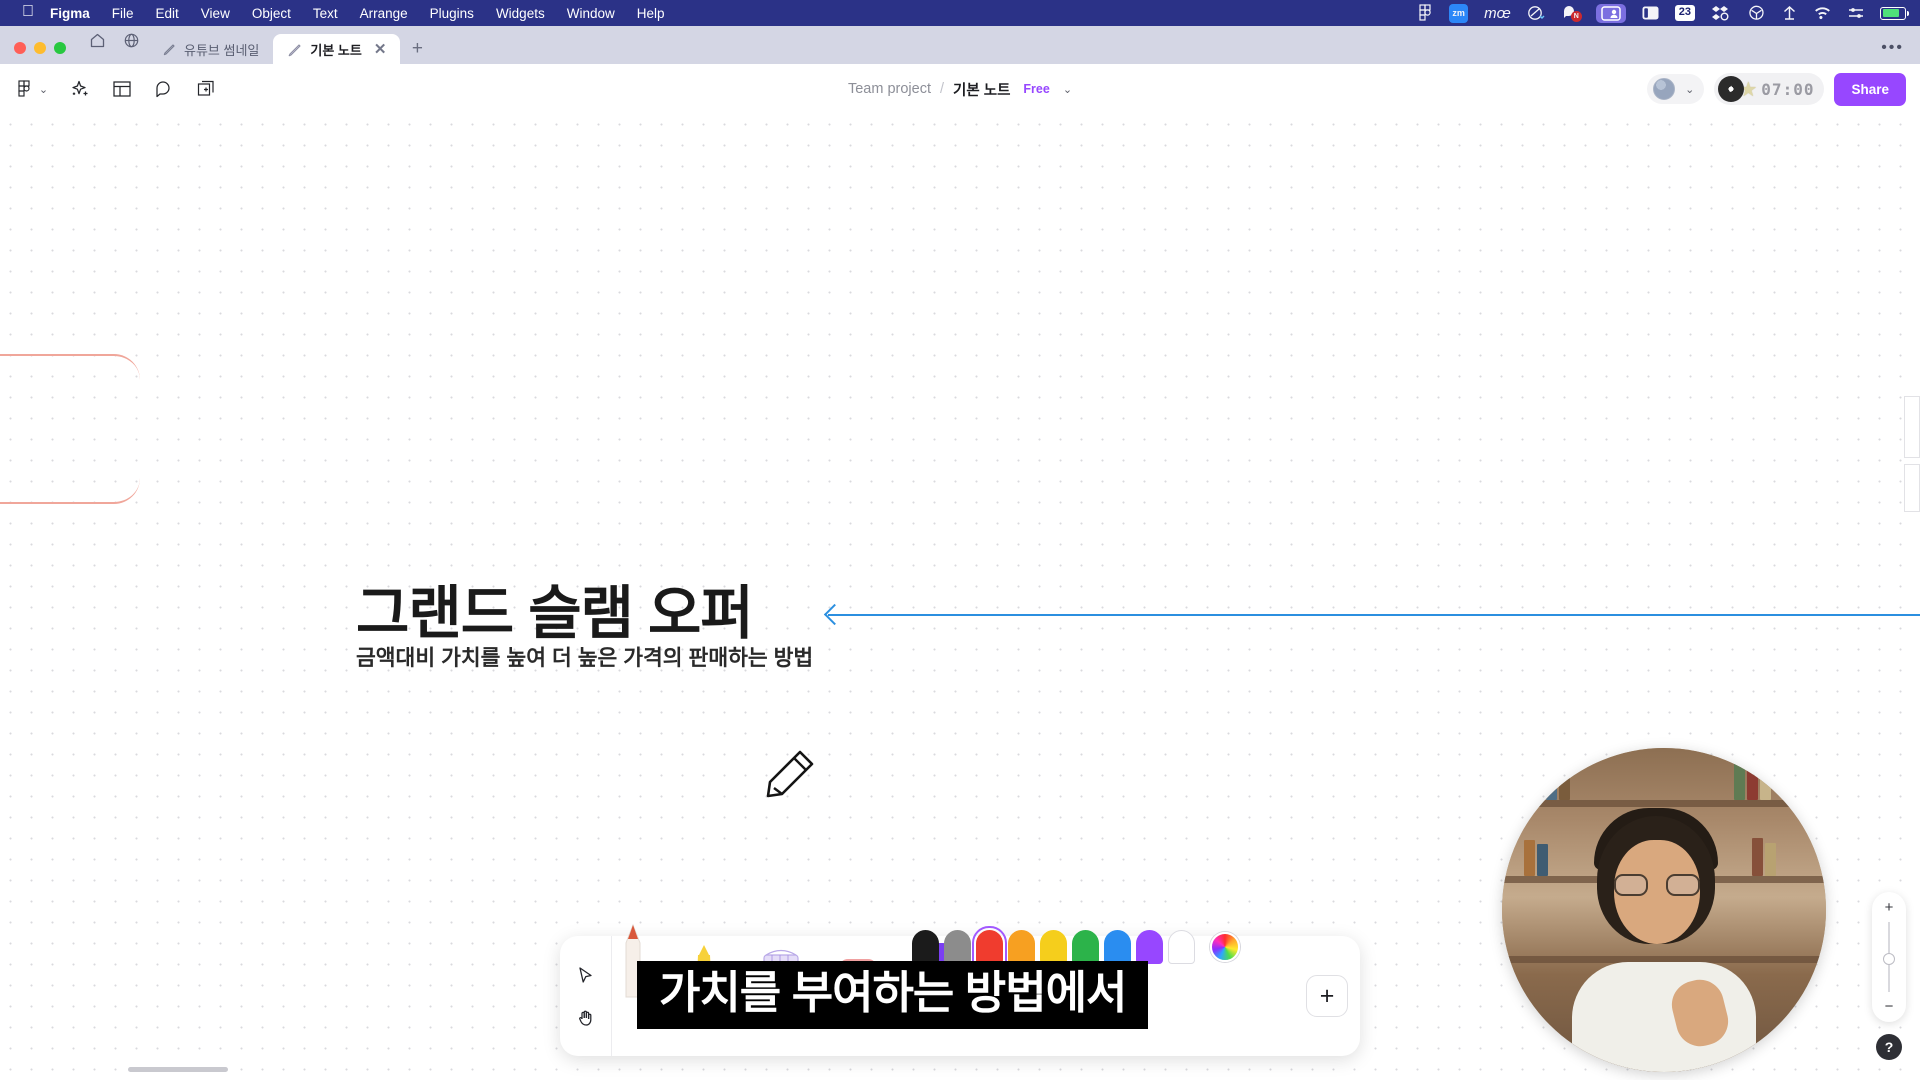 This screenshot has height=1080, width=1920. I want to click on page-subtitle: 금액대비 가치를 높여 더 높은 가격의 판매하는 방법, so click(584, 656).